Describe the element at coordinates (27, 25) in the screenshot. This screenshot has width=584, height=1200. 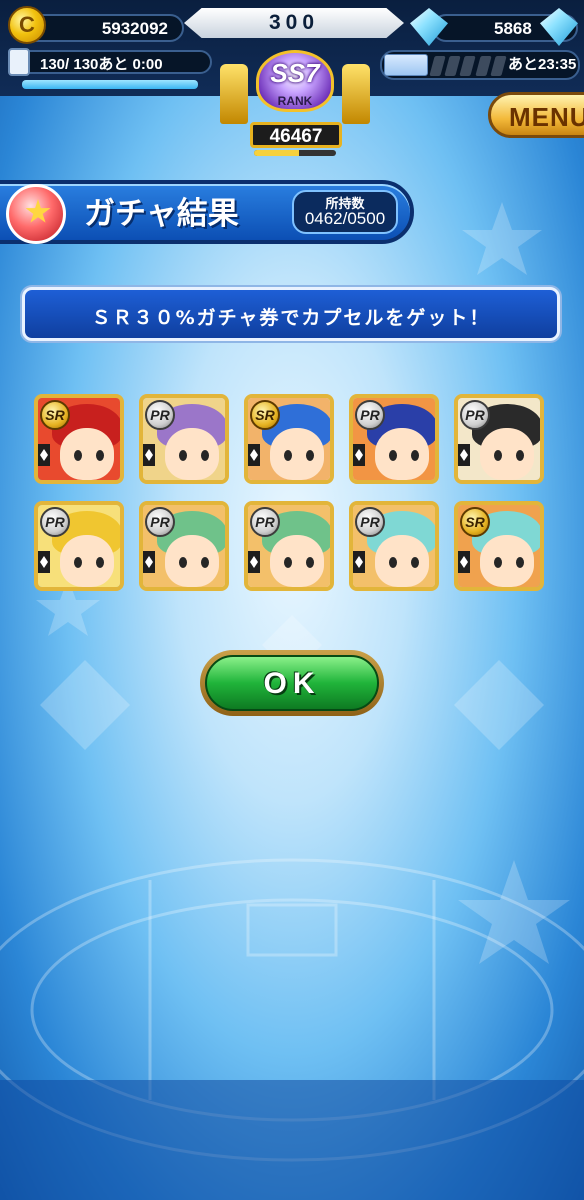
I see `coin-icon: C` at that location.